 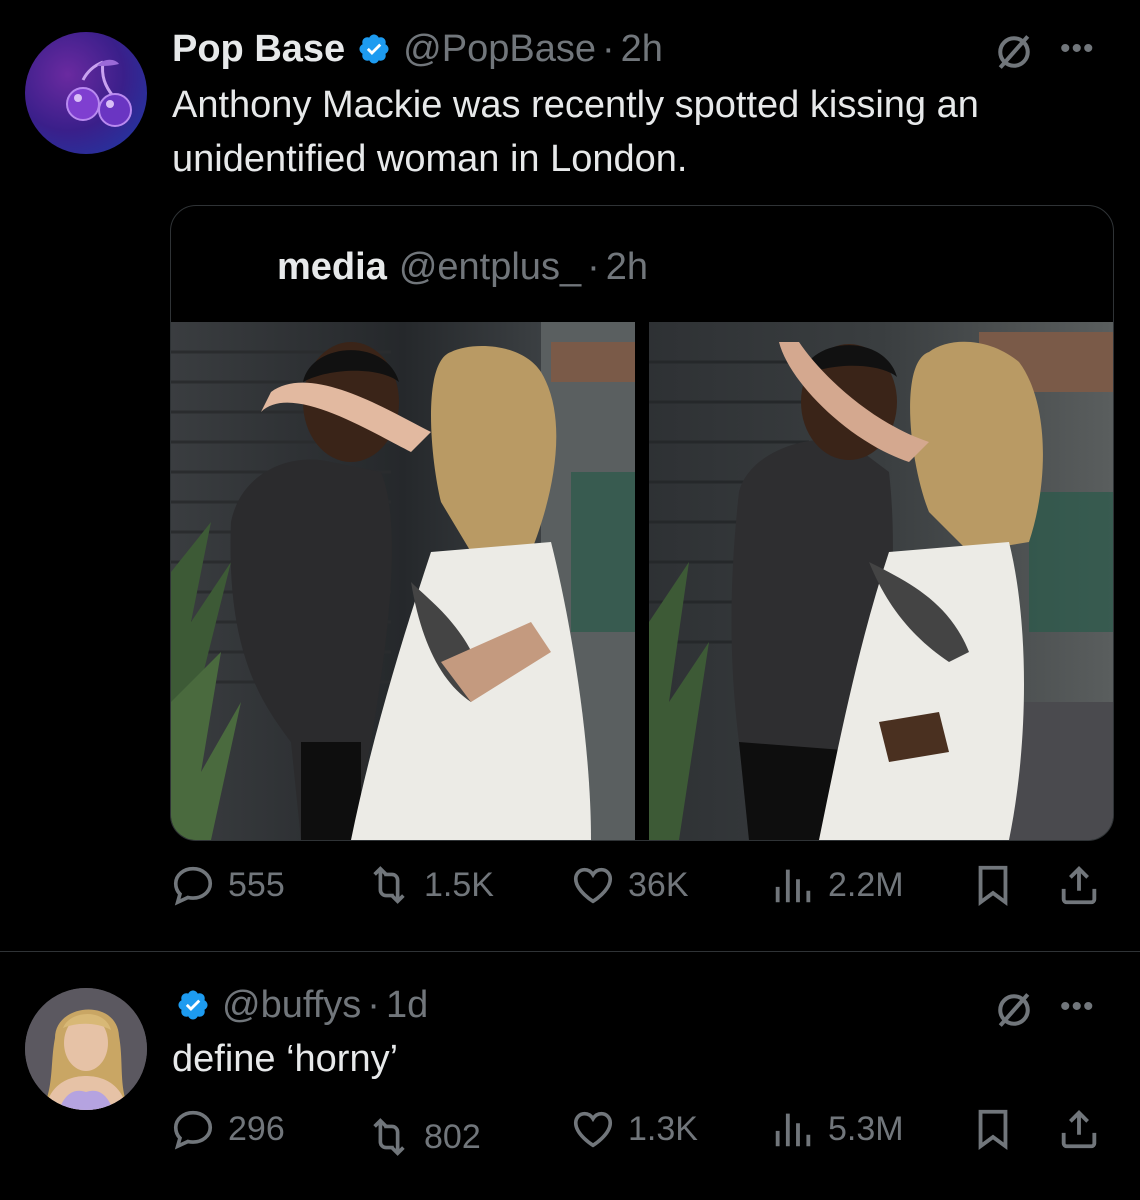 What do you see at coordinates (256, 1128) in the screenshot?
I see `reply-count: 296` at bounding box center [256, 1128].